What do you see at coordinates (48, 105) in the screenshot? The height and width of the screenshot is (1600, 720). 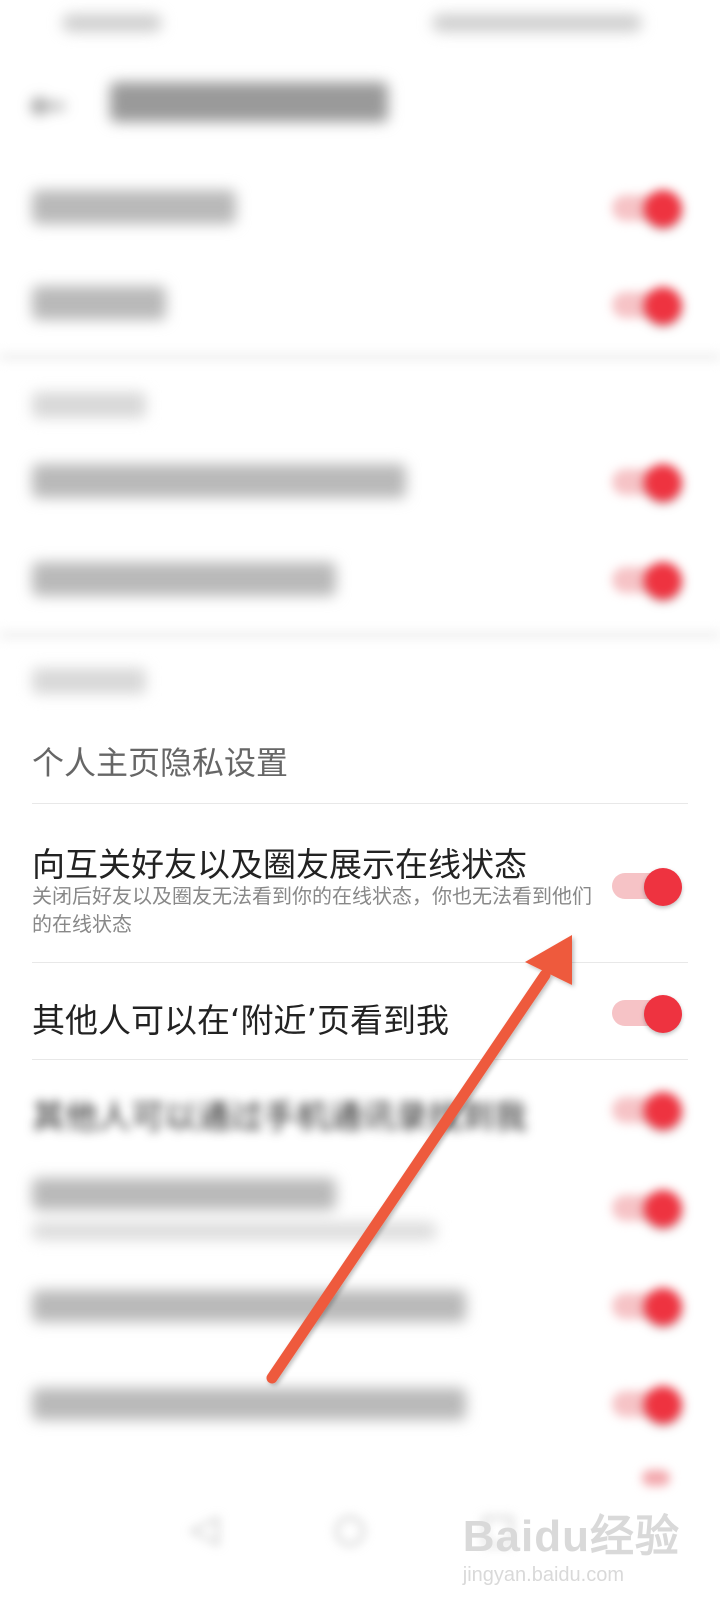 I see `back-arrow-icon: ←` at bounding box center [48, 105].